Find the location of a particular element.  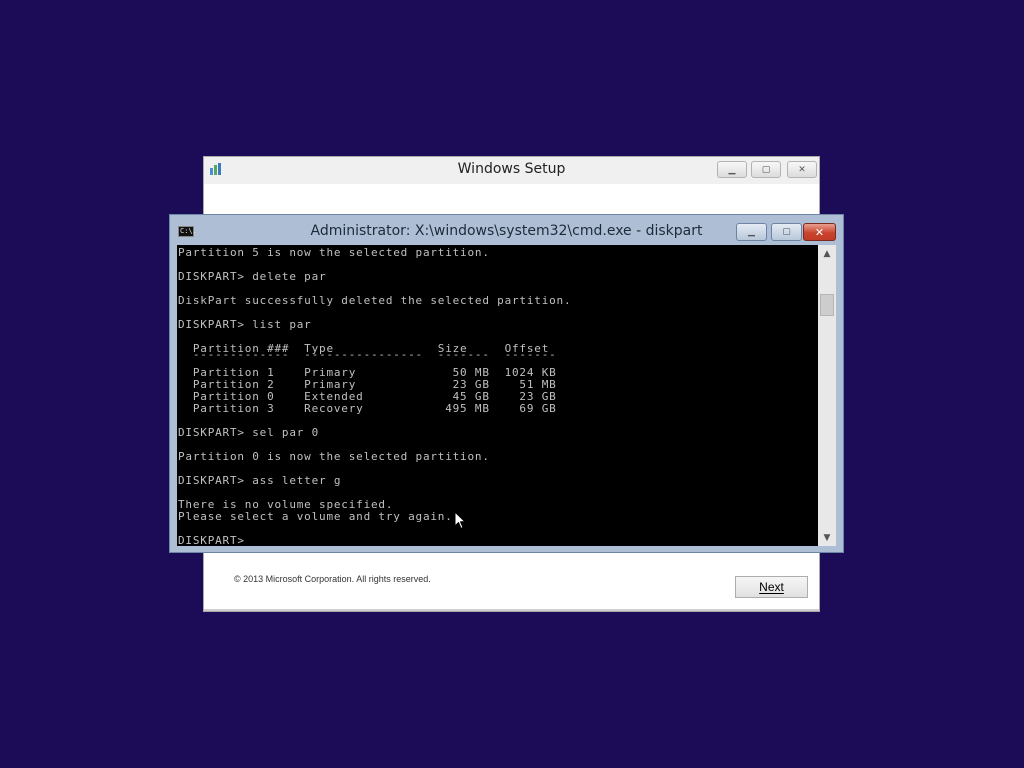

setup-bottom-border is located at coordinates (511, 610).